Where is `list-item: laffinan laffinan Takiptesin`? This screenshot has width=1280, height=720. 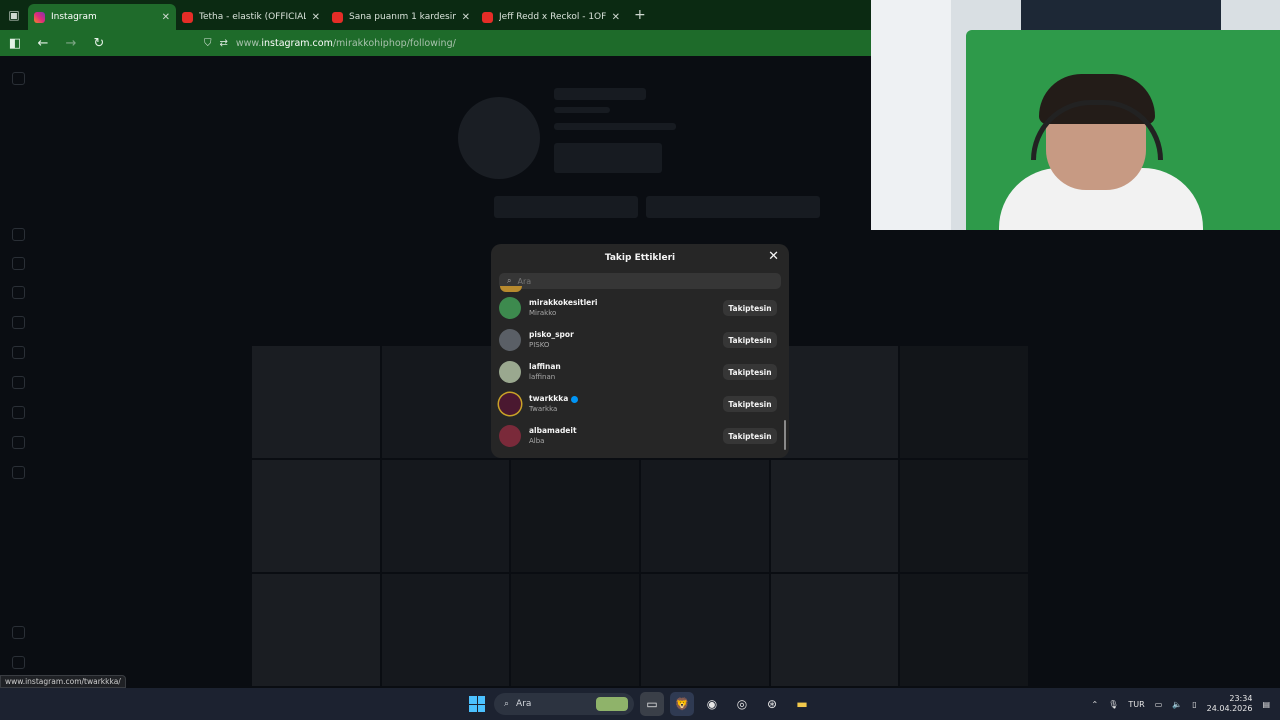
list-item: laffinan laffinan Takiptesin is located at coordinates (640, 372).